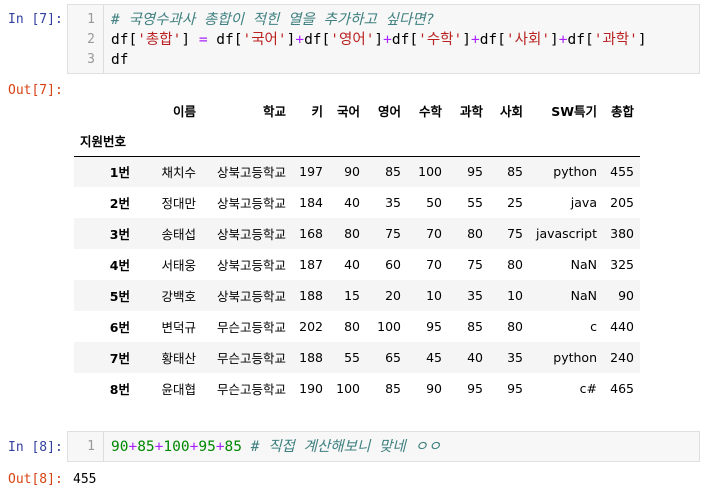 Image resolution: width=702 pixels, height=491 pixels. Describe the element at coordinates (622, 388) in the screenshot. I see `table-cell: 465` at that location.